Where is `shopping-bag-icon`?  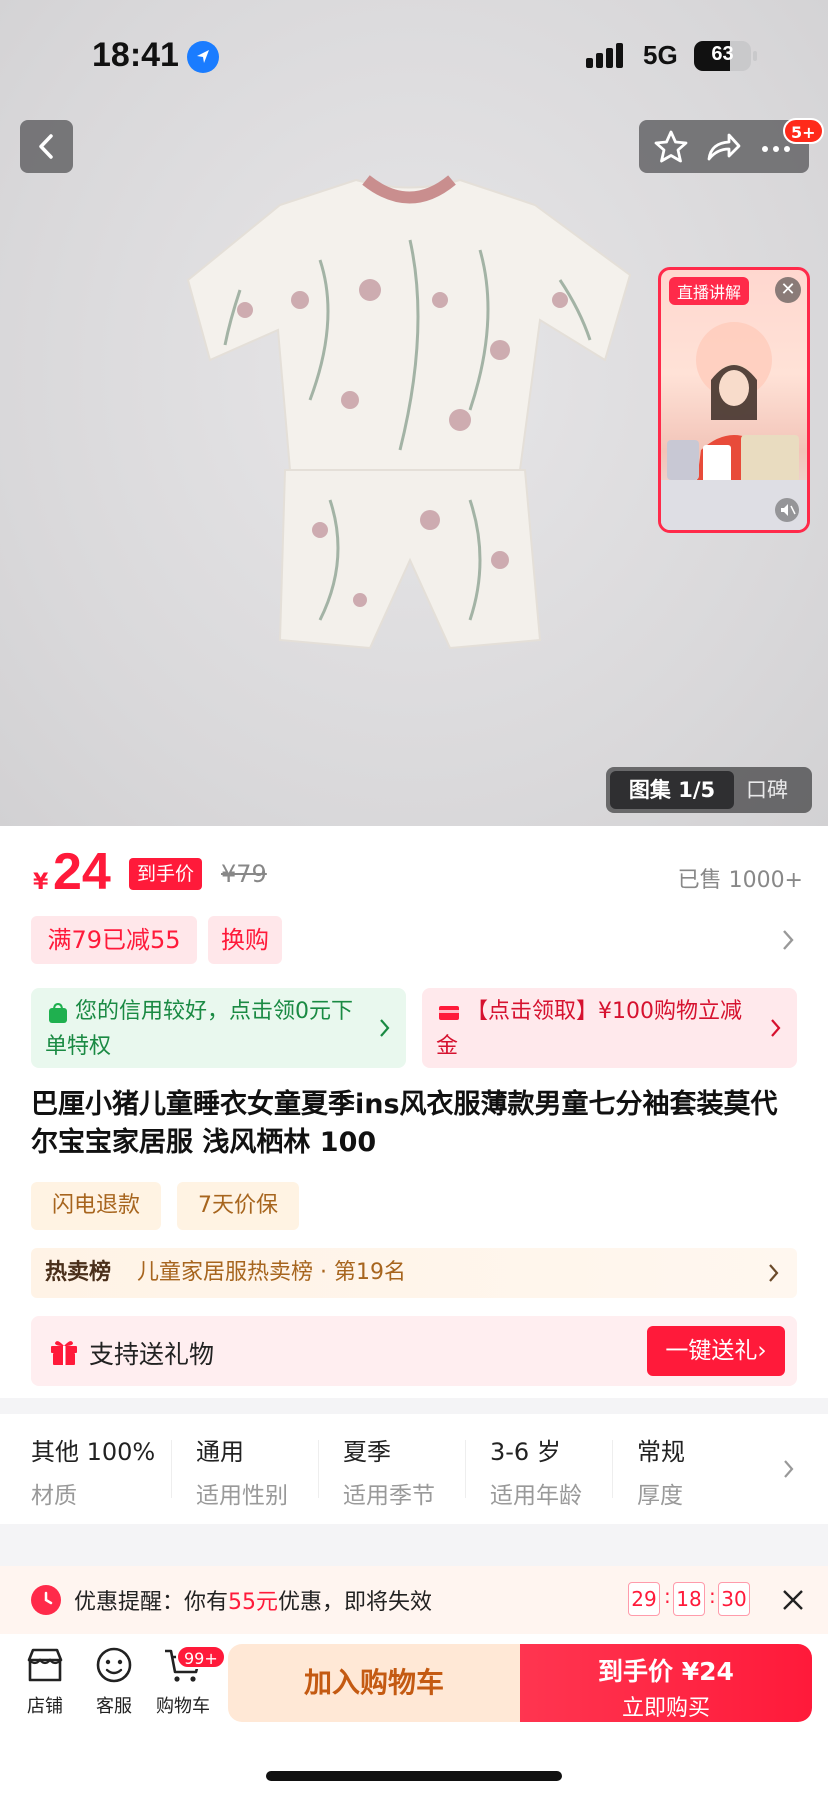
shopping-bag-icon is located at coordinates (58, 1012).